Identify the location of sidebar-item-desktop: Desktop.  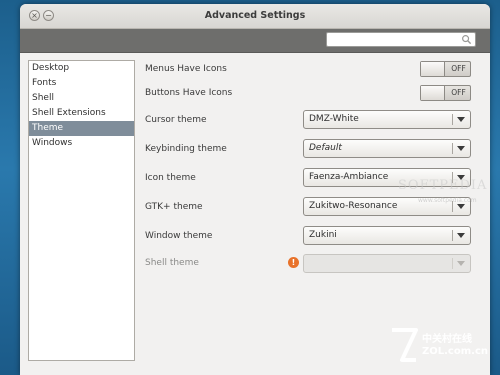
(81, 68).